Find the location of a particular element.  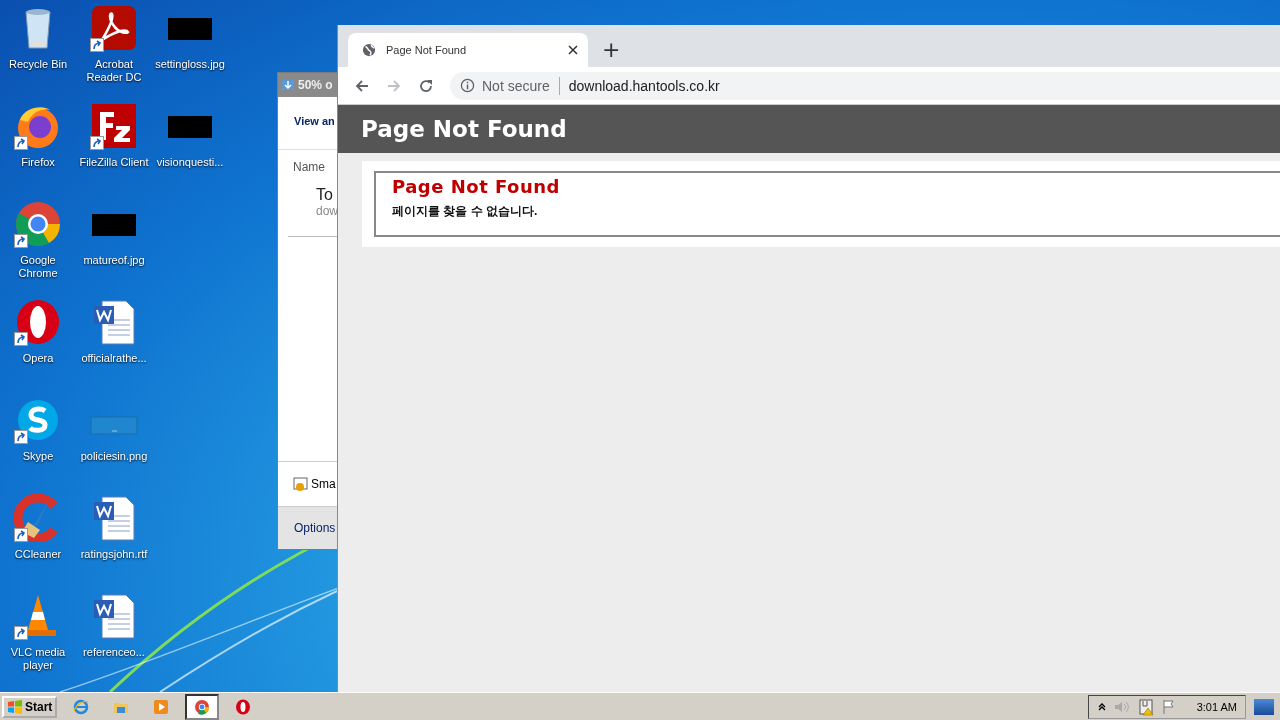

internet-explorer-icon is located at coordinates (81, 706).